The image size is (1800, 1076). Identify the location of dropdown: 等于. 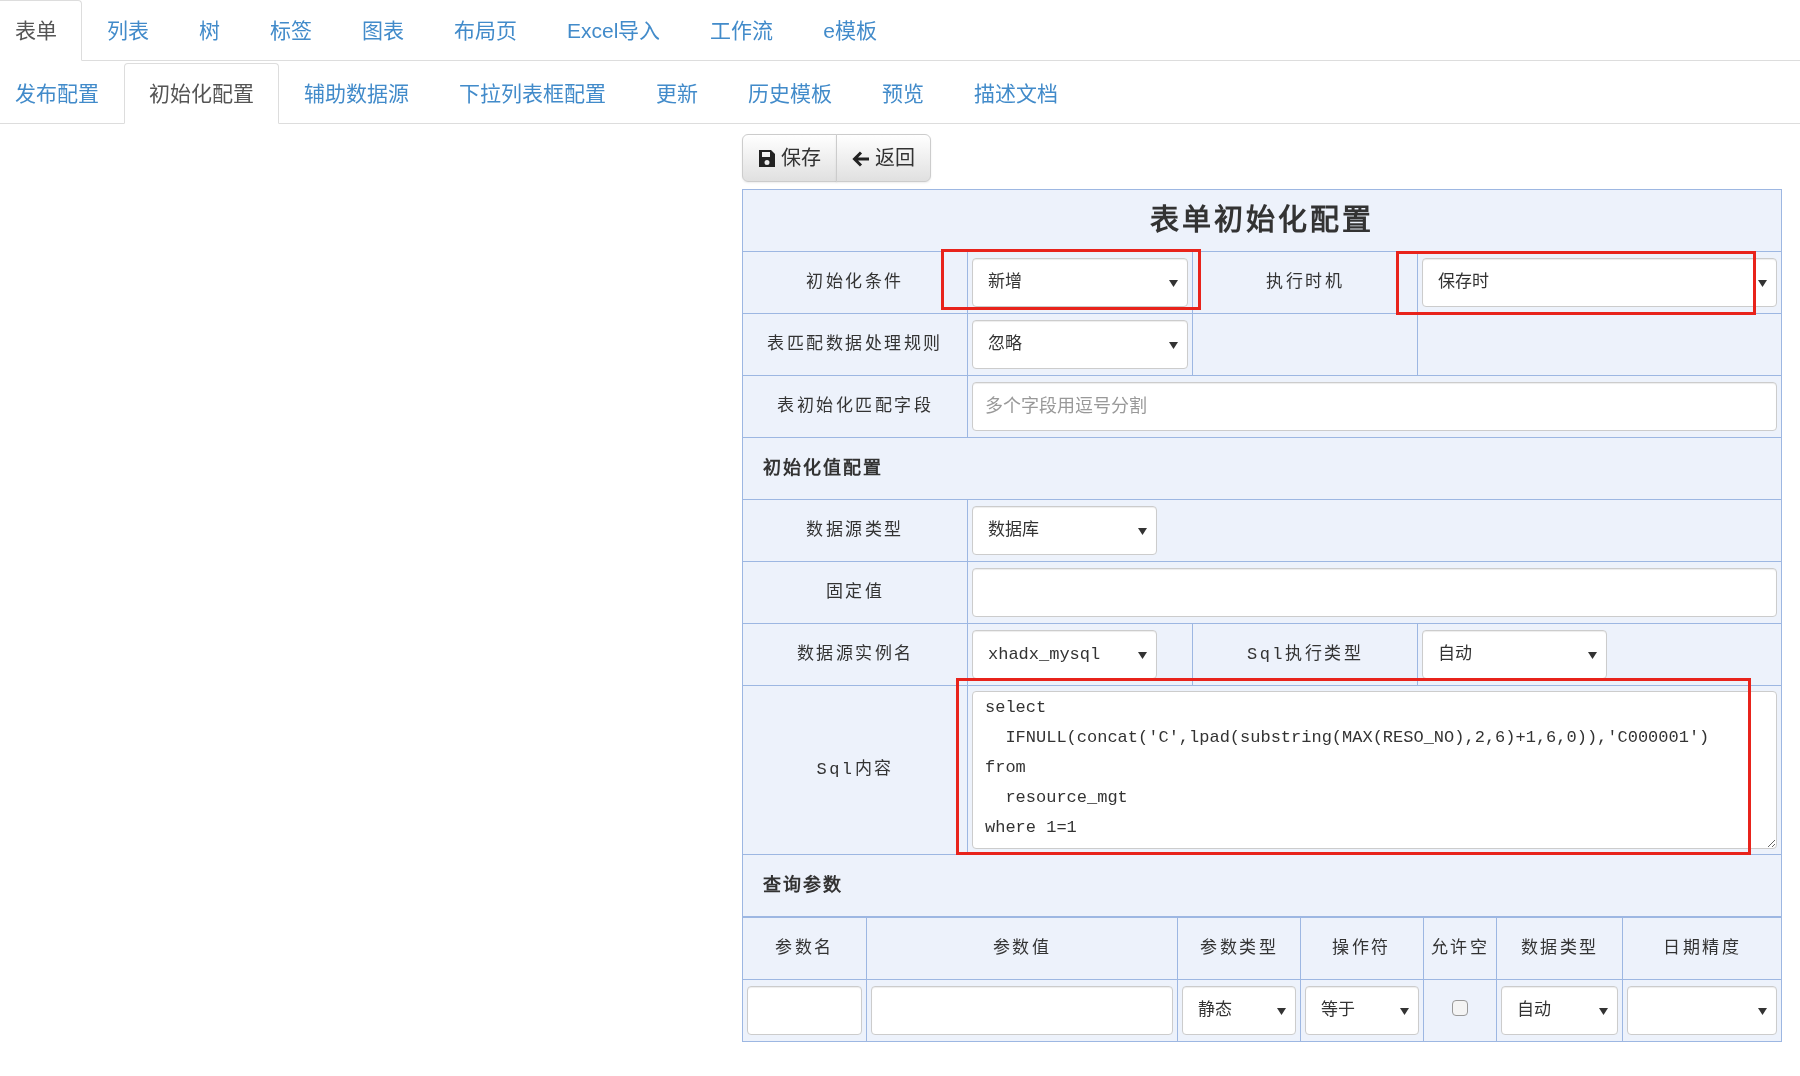
(1361, 1010).